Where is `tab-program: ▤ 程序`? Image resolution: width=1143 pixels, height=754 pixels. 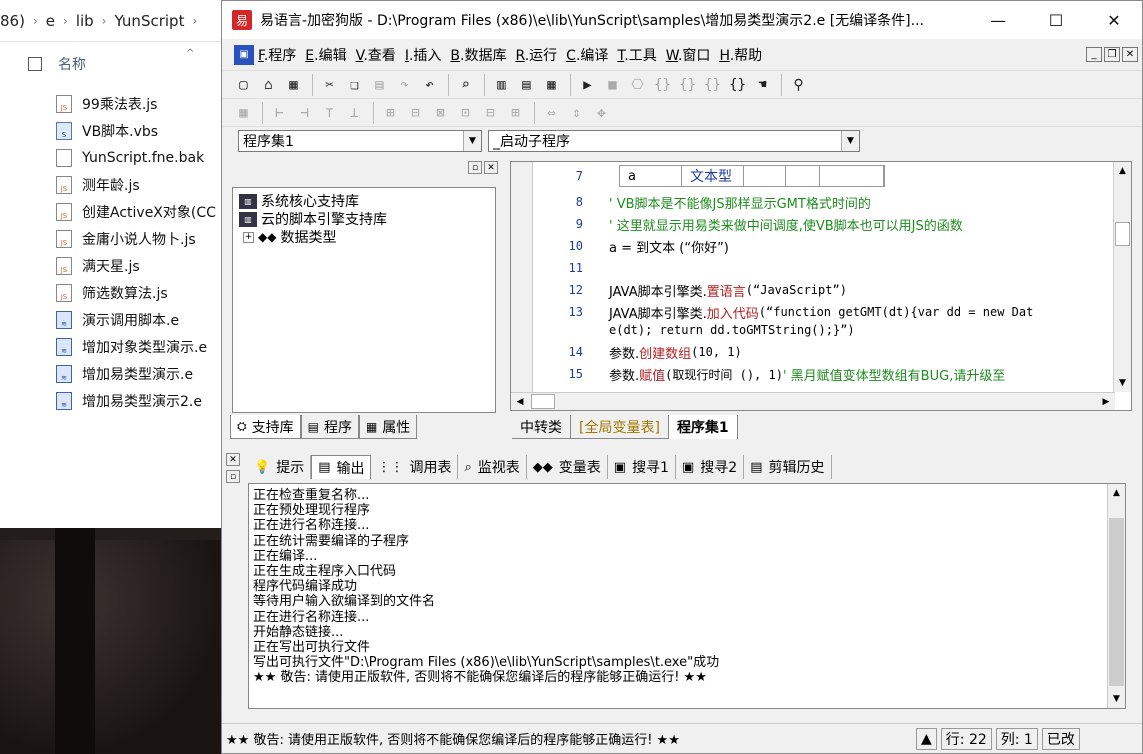
tab-program: ▤ 程序 is located at coordinates (329, 427).